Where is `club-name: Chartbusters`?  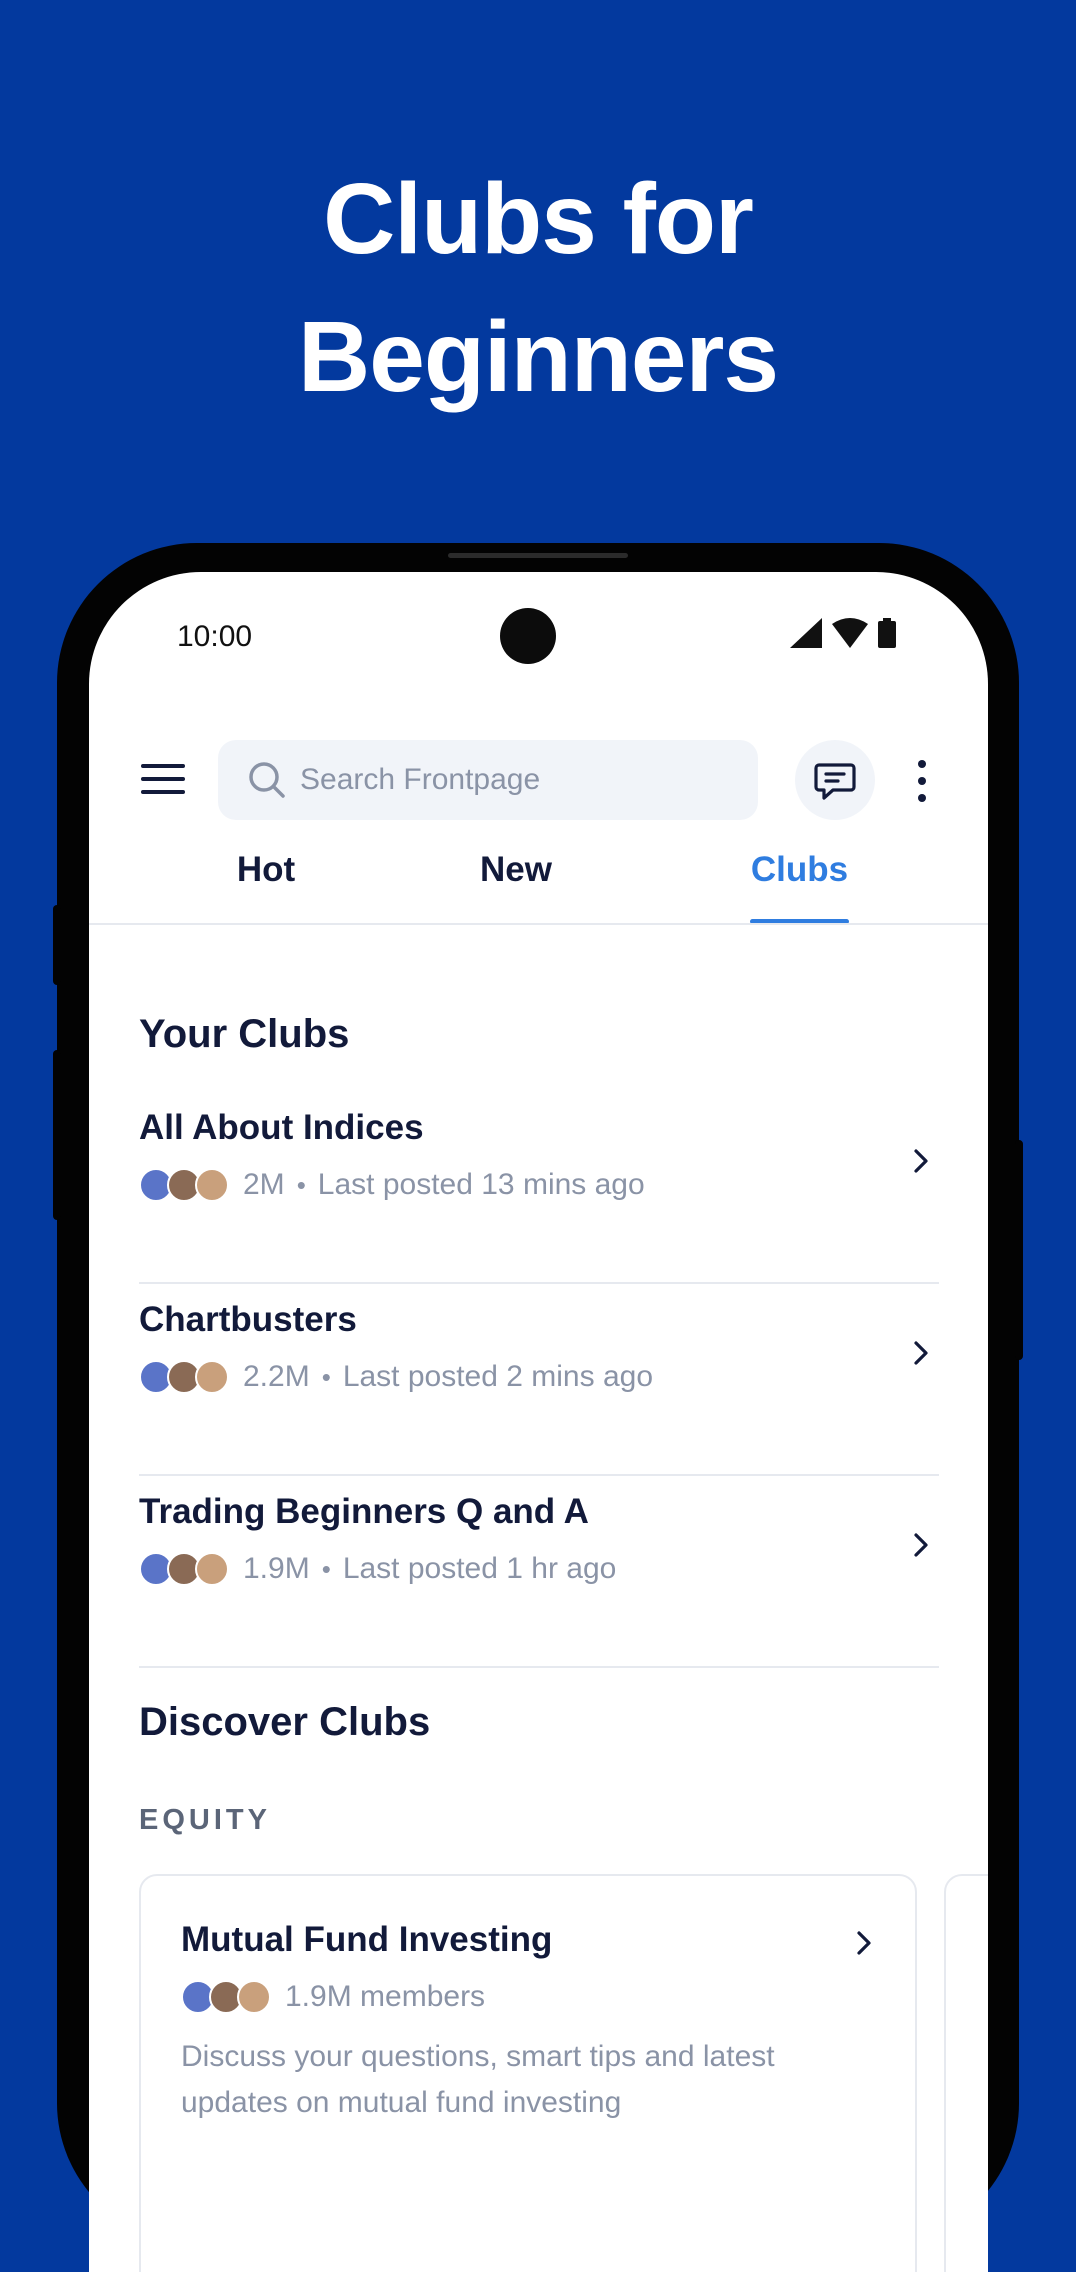
club-name: Chartbusters is located at coordinates (248, 1319).